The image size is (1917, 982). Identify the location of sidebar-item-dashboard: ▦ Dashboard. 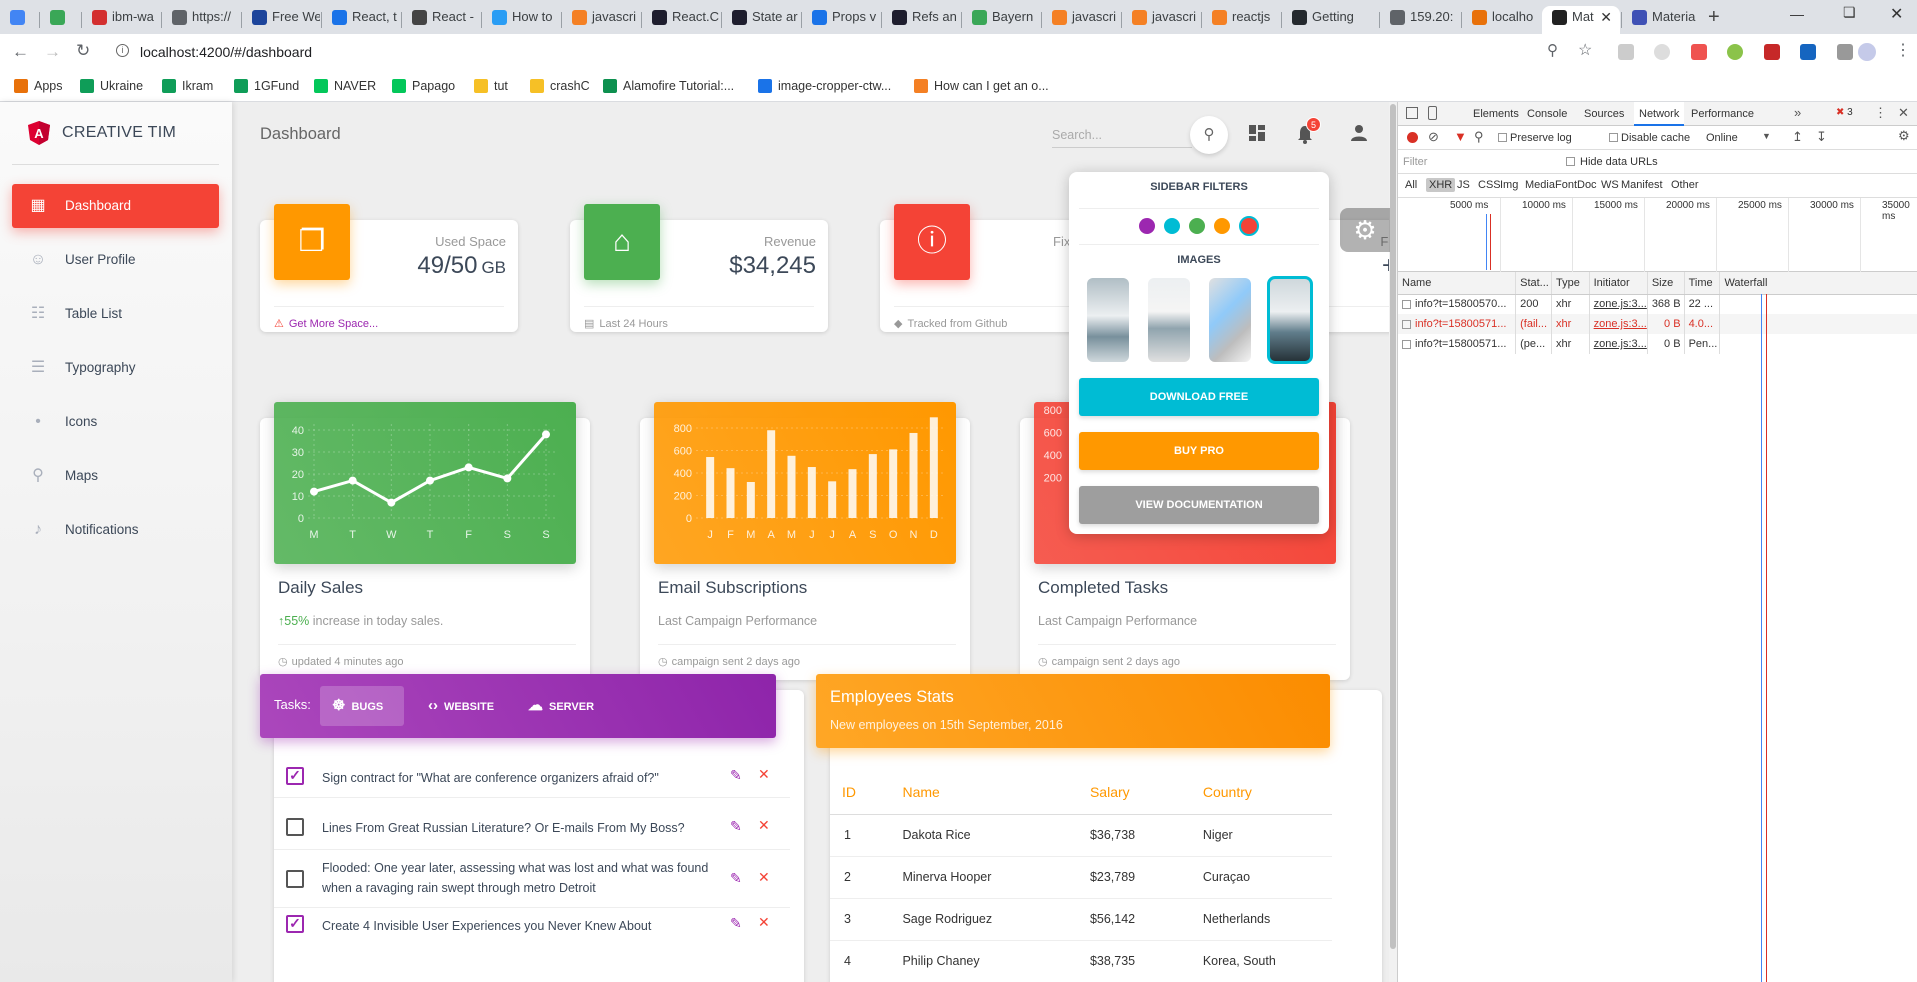
(115, 206).